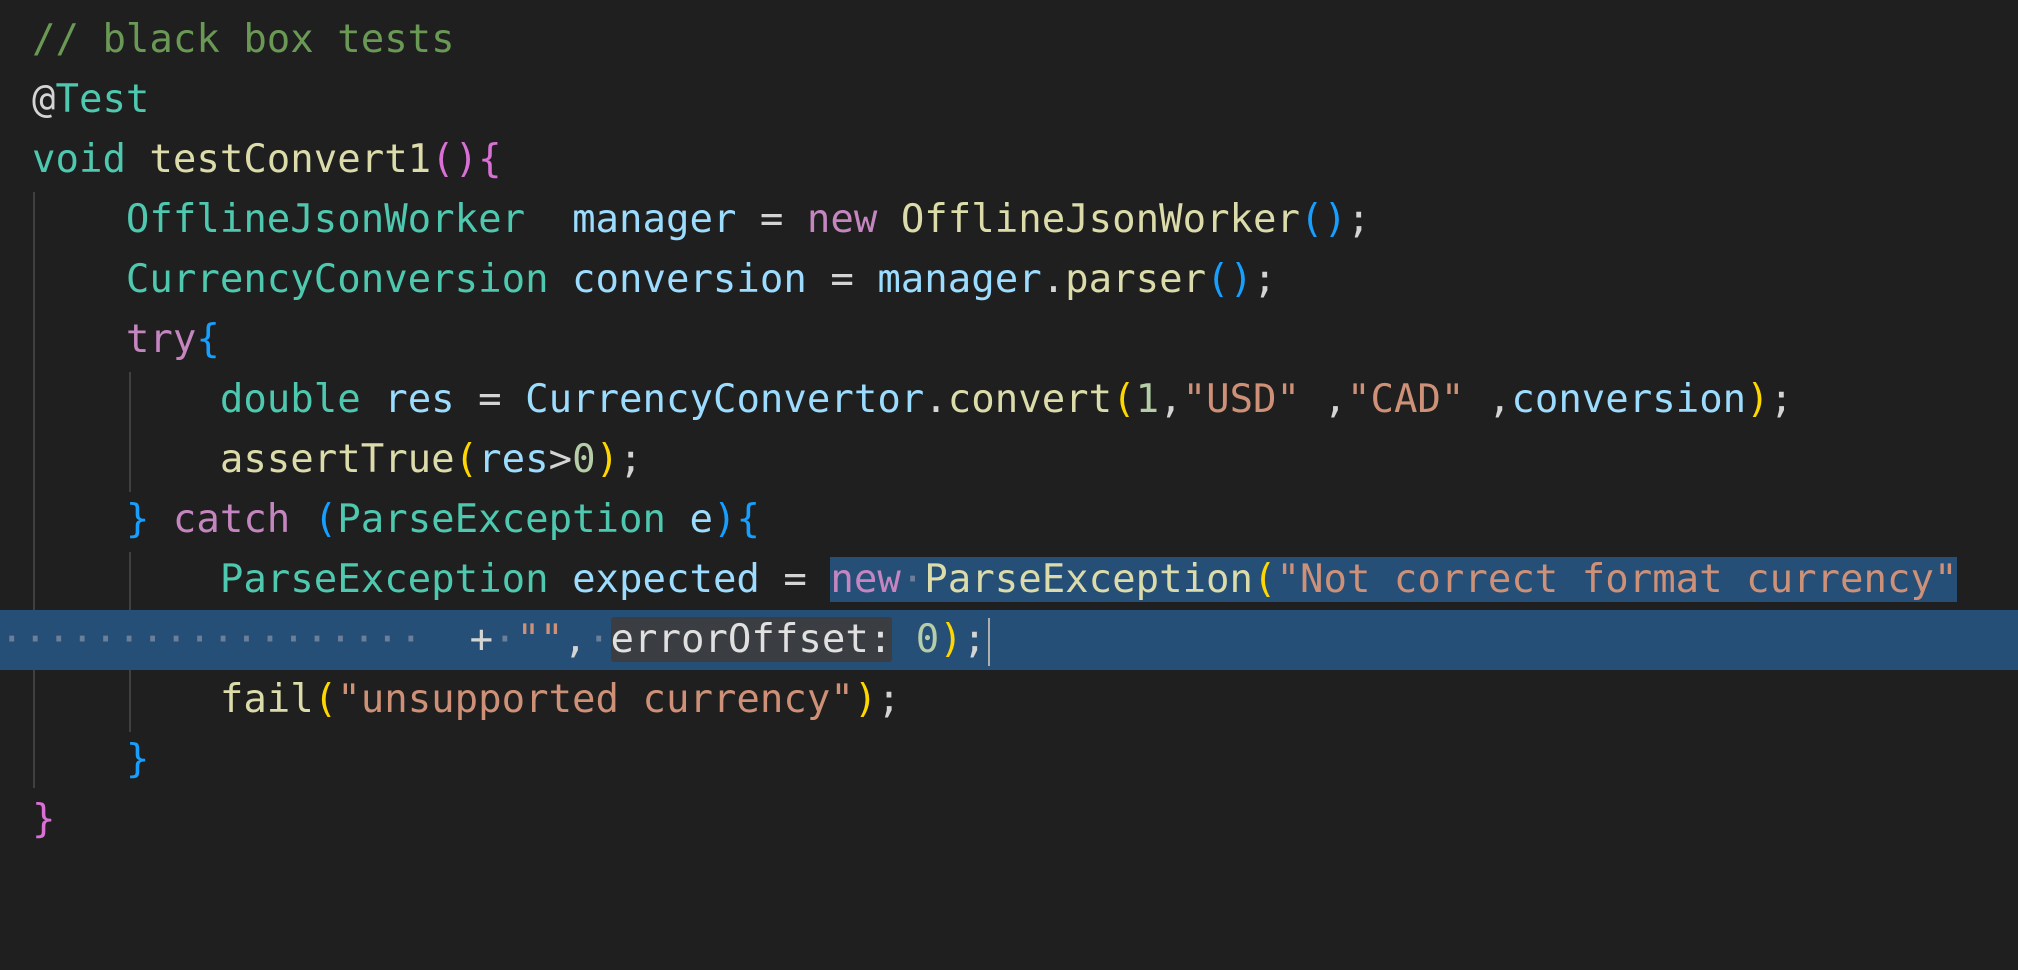 Image resolution: width=2018 pixels, height=970 pixels. Describe the element at coordinates (1089, 579) in the screenshot. I see `constructor-name: ParseException` at that location.